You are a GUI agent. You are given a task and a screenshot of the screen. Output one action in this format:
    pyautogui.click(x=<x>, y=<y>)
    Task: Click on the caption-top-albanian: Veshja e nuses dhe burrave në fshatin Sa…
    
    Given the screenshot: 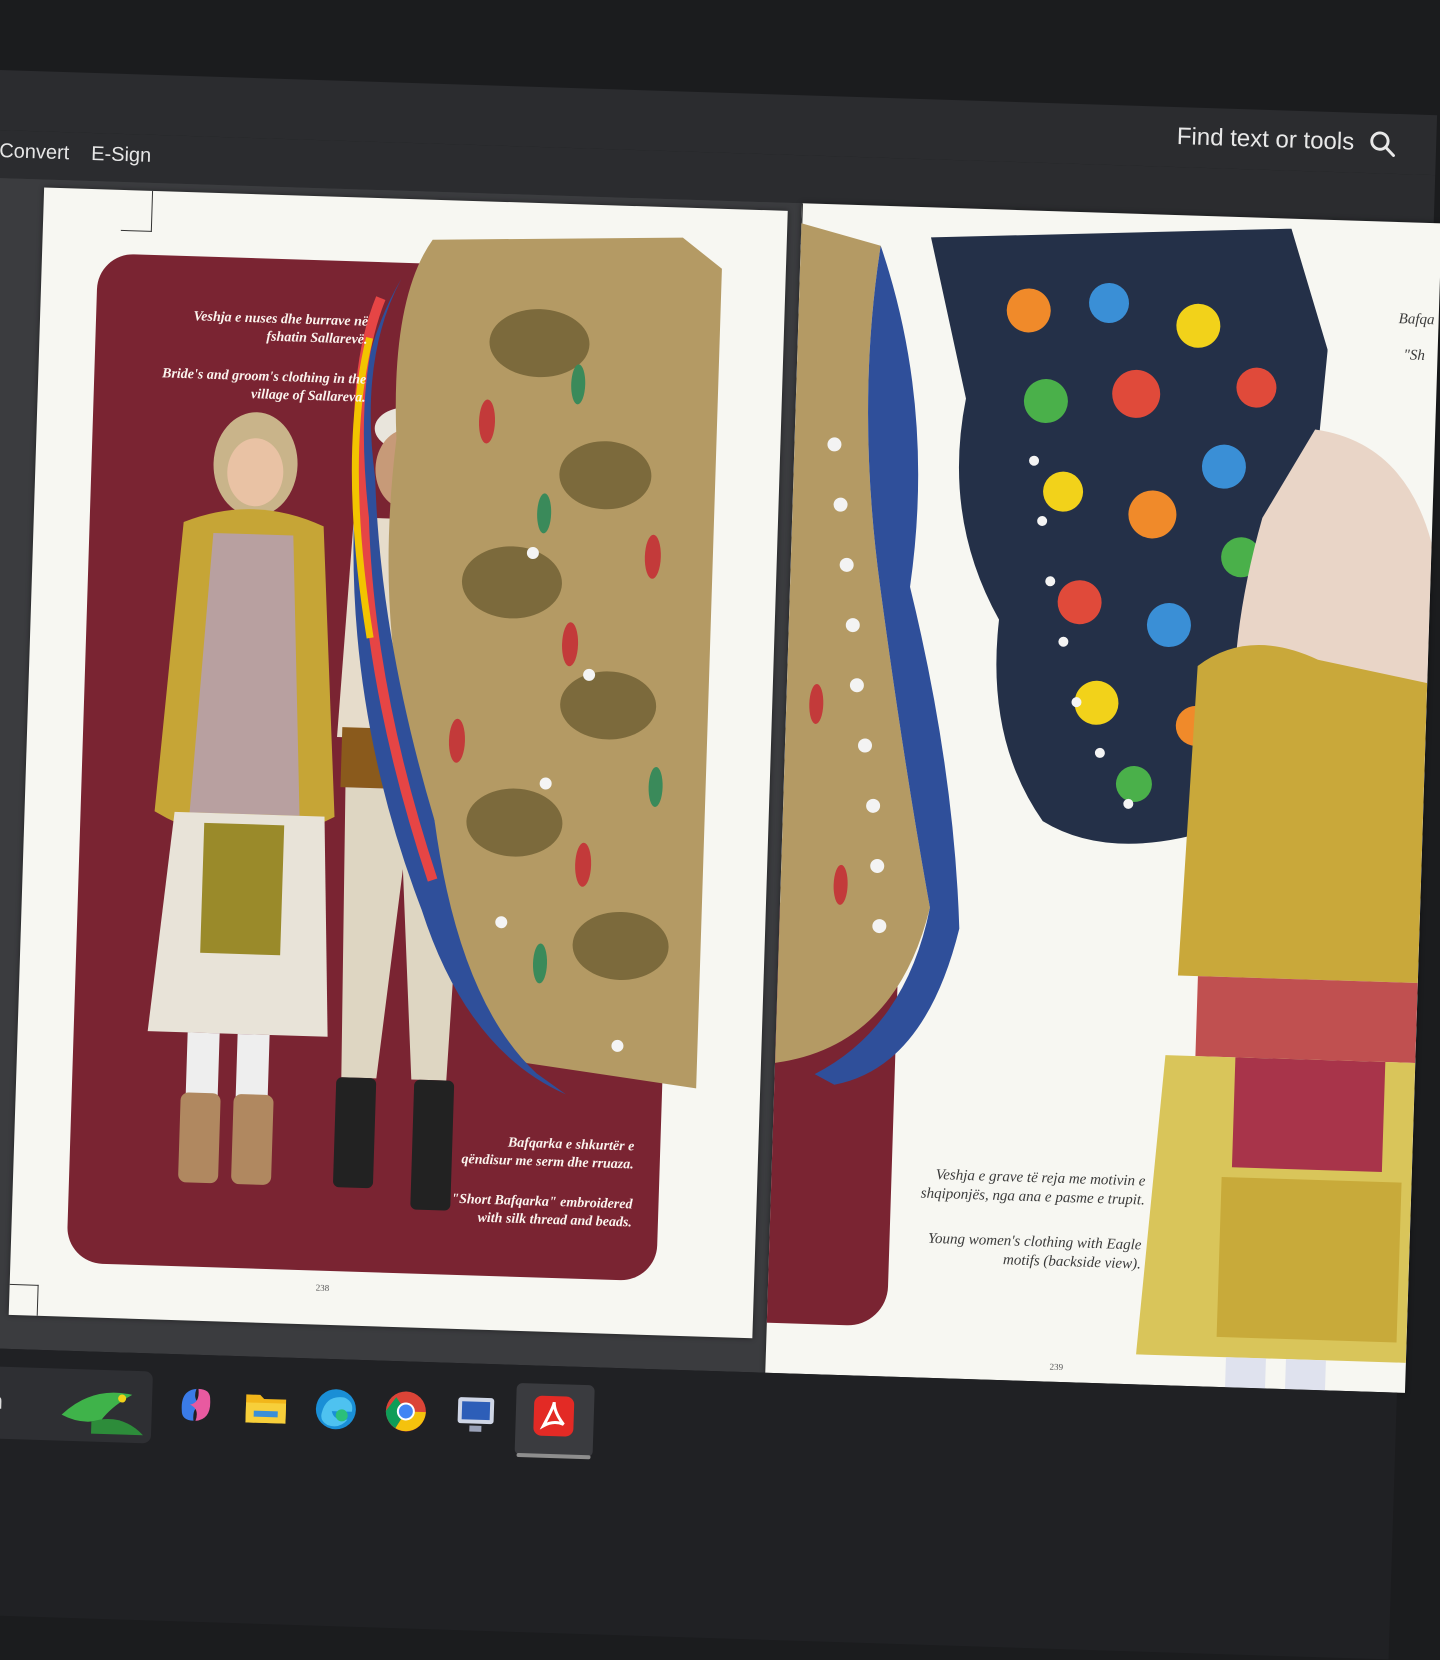 What is the action you would take?
    pyautogui.click(x=281, y=328)
    